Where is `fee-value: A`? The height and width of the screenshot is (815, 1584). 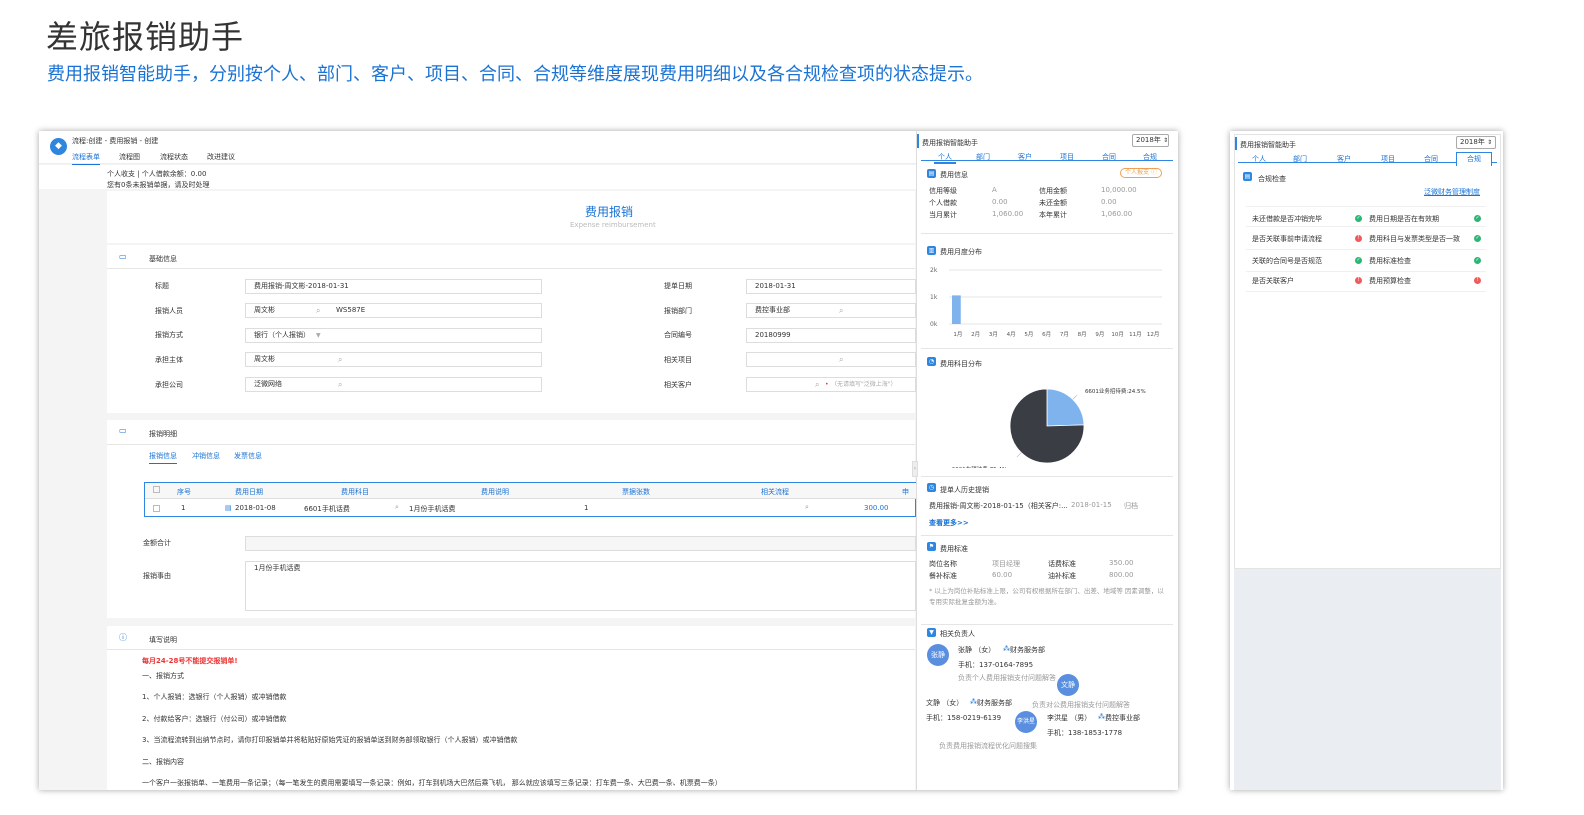 fee-value: A is located at coordinates (994, 190).